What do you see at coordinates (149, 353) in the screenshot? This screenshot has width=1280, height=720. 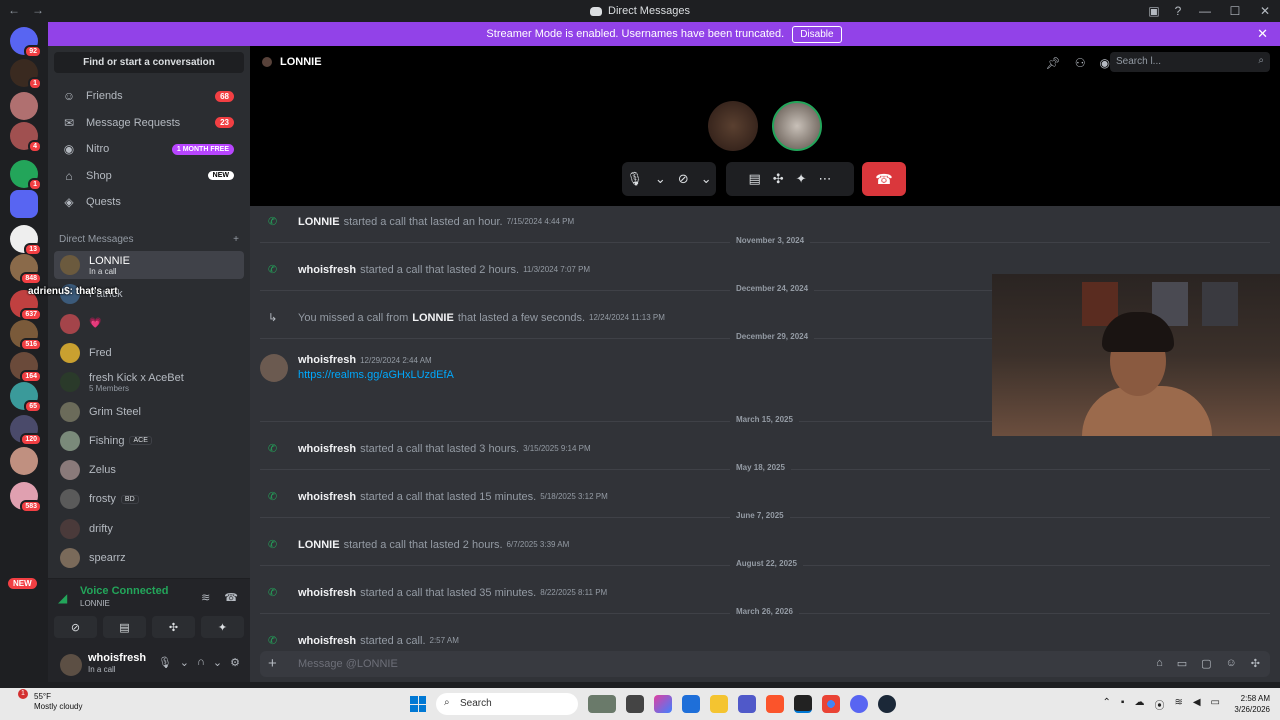 I see `dm-list-item: Fred` at bounding box center [149, 353].